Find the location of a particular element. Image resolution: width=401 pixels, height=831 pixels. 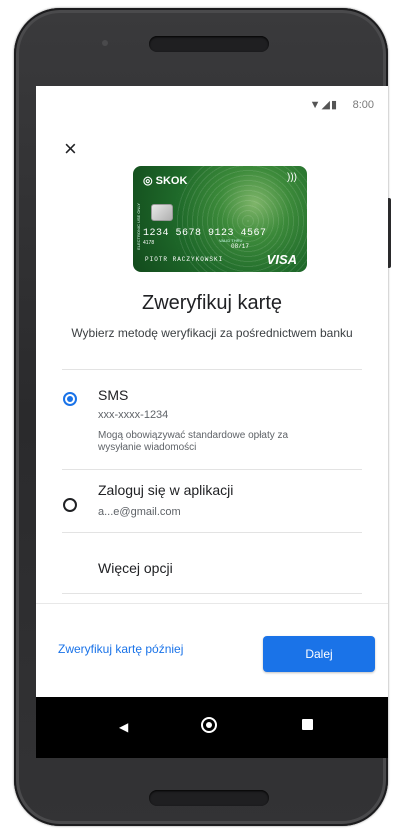

home-icon is located at coordinates (209, 725).